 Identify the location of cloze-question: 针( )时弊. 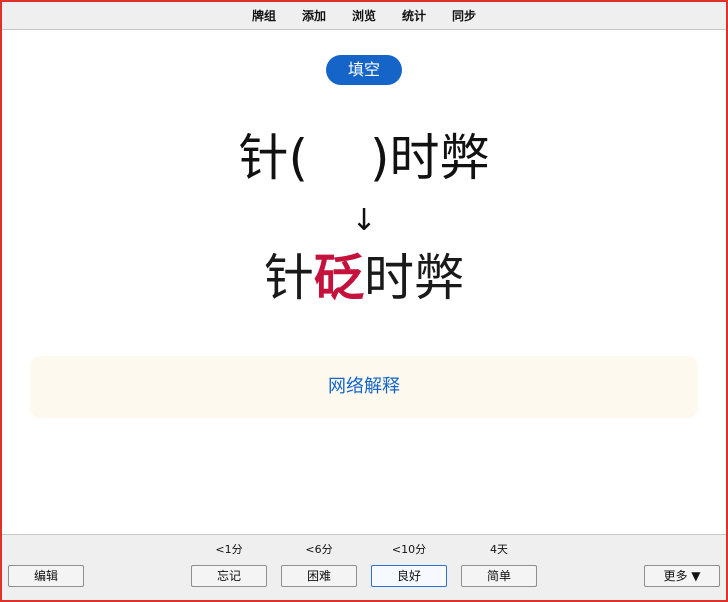
(364, 158).